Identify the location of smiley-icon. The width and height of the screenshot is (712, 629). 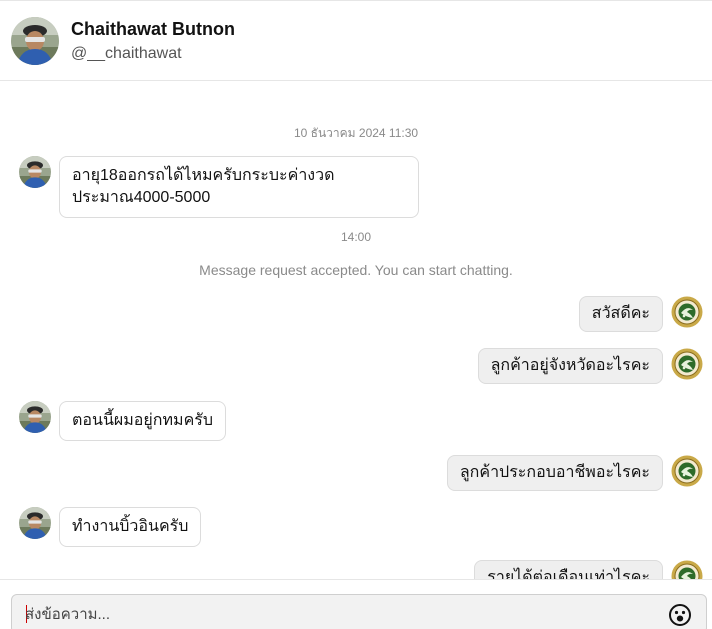
(680, 615).